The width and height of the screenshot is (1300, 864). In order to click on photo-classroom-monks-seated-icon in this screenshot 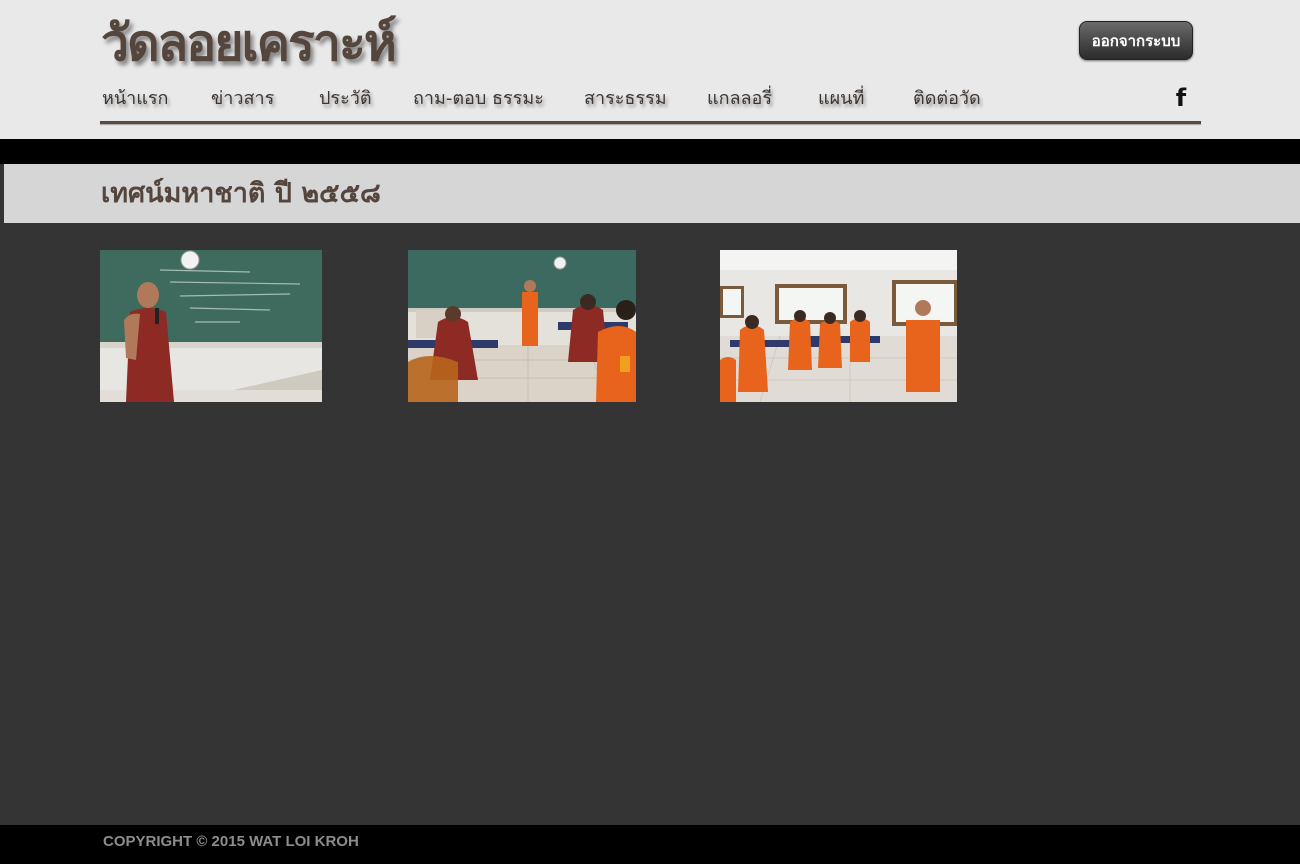, I will do `click(522, 326)`.